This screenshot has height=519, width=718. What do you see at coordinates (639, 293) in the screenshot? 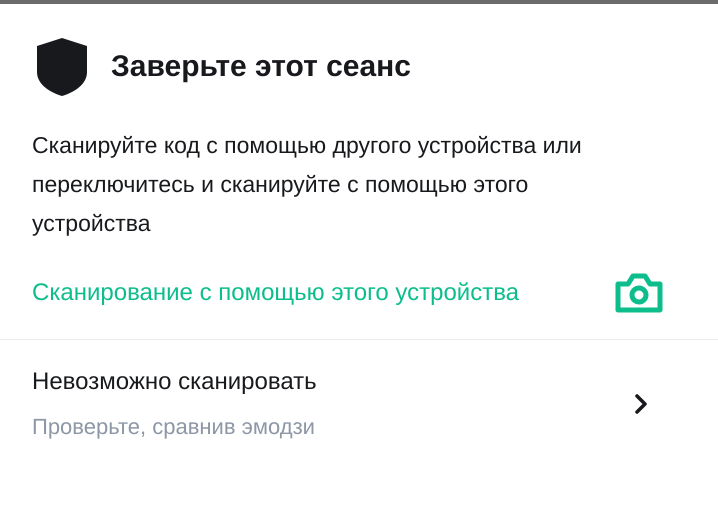
I see `camera-icon` at bounding box center [639, 293].